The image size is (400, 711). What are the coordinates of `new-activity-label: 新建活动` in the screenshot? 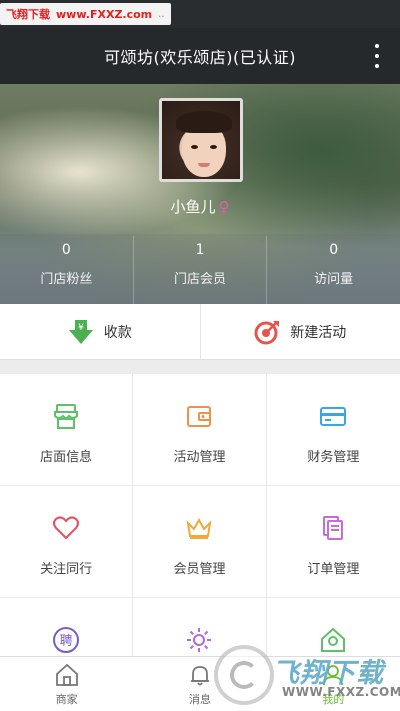 It's located at (318, 332).